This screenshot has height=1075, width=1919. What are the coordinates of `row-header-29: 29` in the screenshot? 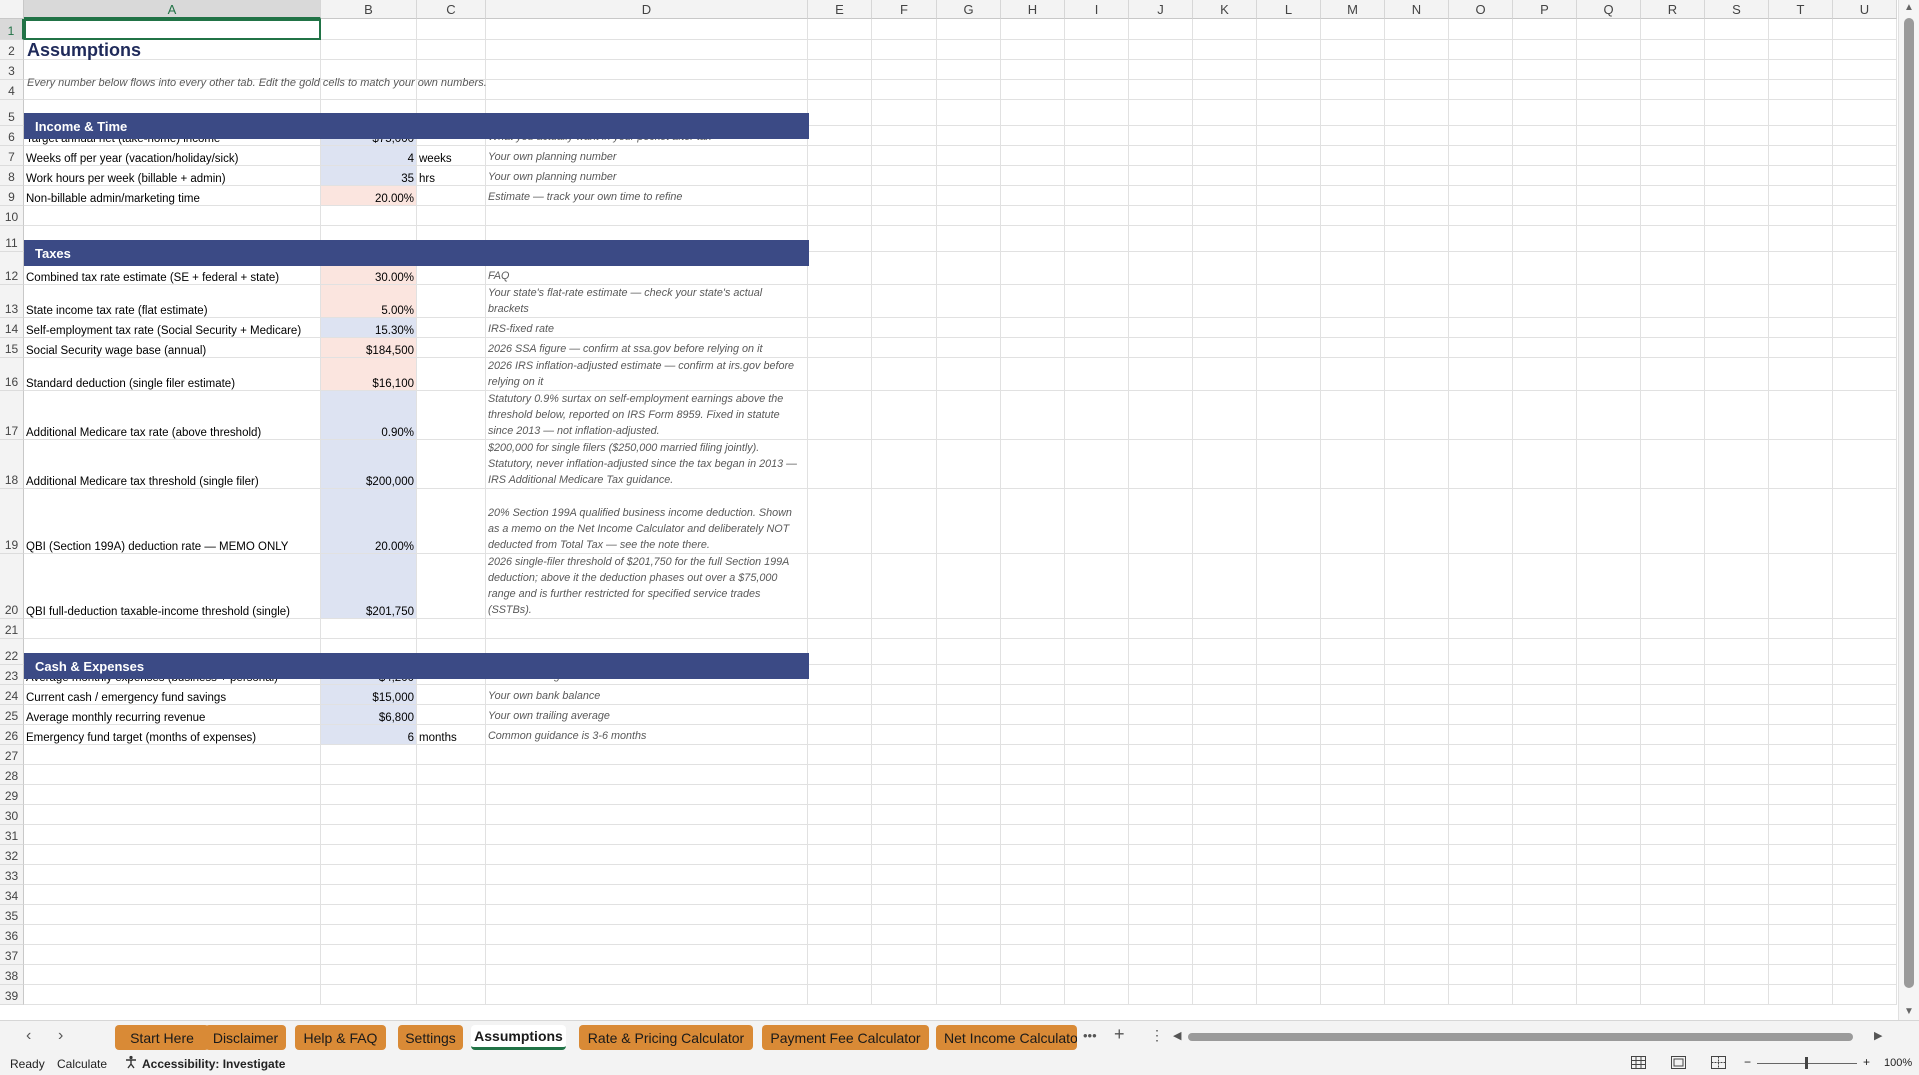 It's located at (12, 795).